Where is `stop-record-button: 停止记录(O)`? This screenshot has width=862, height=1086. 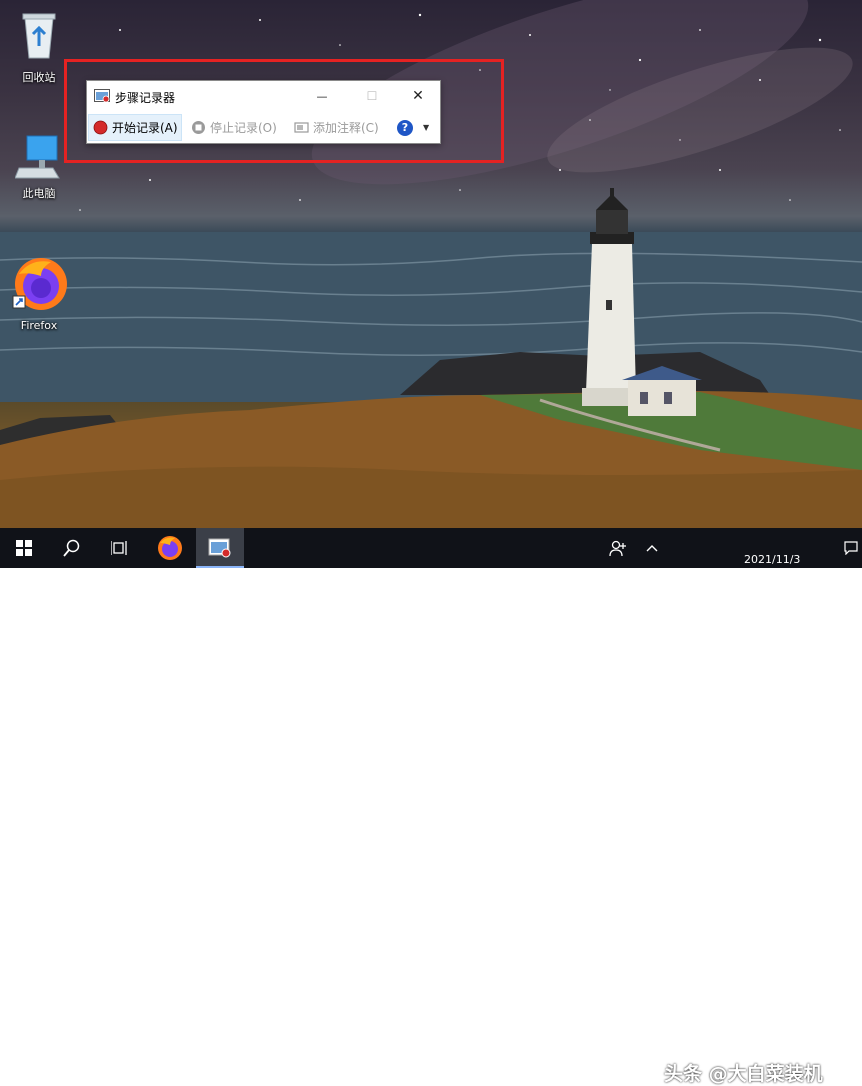 stop-record-button: 停止记录(O) is located at coordinates (232, 127).